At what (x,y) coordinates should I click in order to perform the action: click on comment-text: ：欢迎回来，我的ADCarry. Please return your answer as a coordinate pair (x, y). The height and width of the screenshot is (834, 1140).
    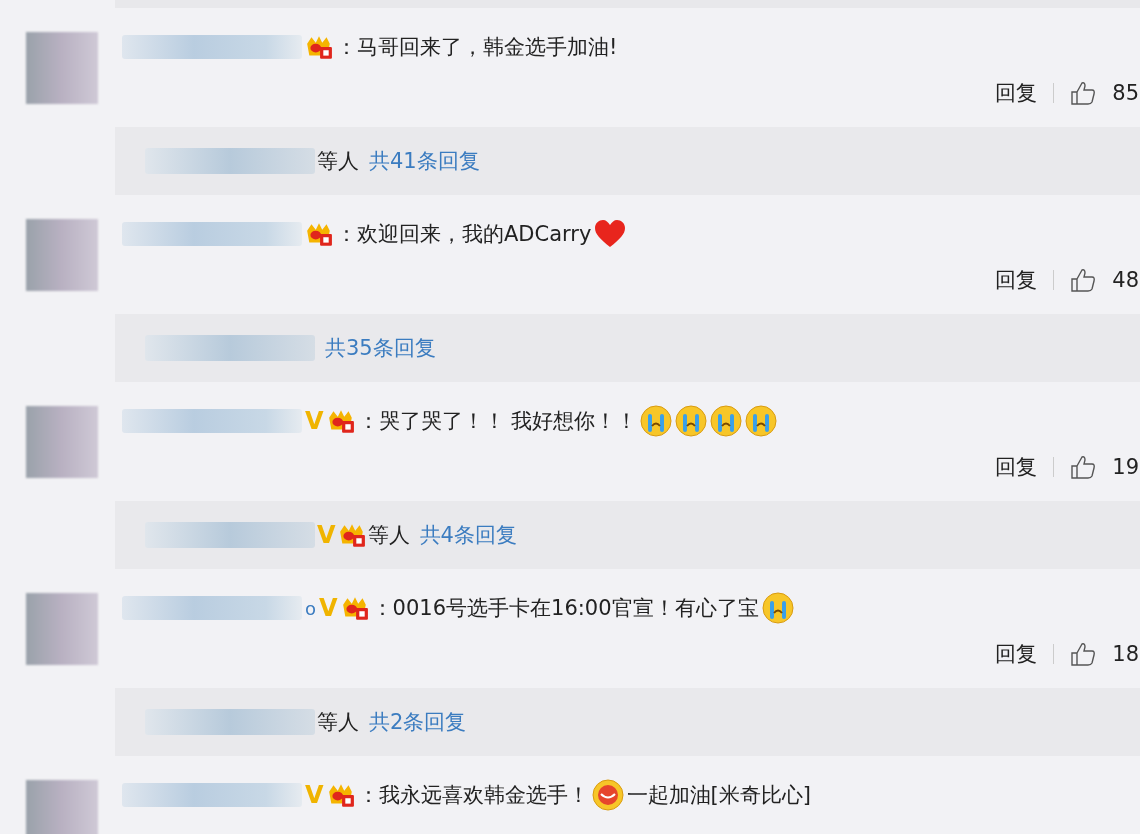
    Looking at the image, I should click on (464, 234).